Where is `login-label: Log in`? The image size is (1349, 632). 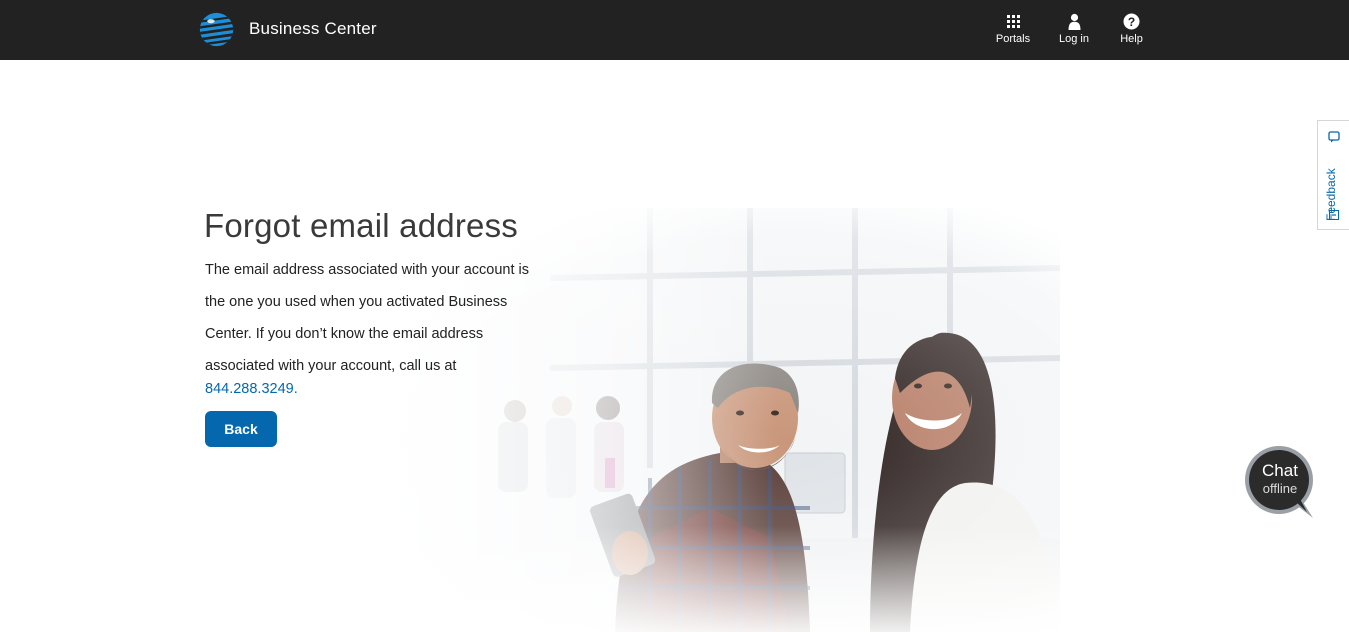
login-label: Log in is located at coordinates (1074, 39).